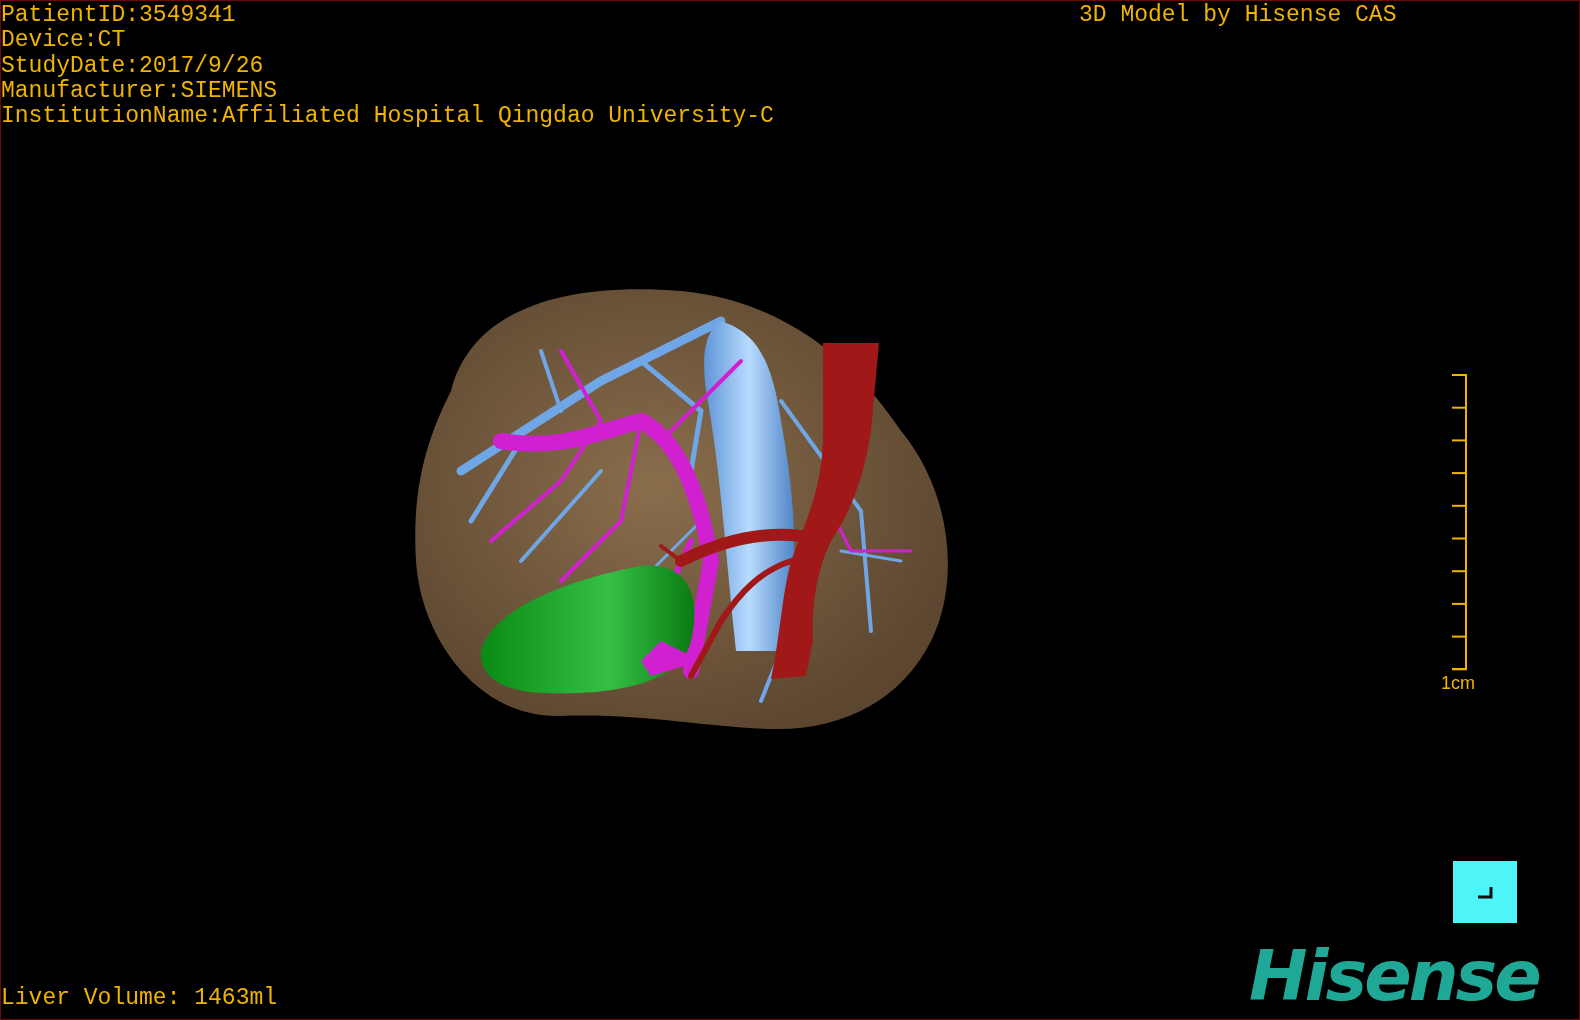 This screenshot has width=1580, height=1020. I want to click on scale-label: 1cm, so click(1458, 683).